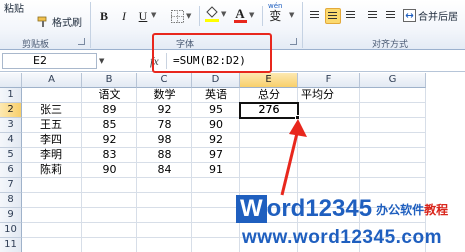 This screenshot has width=465, height=252. What do you see at coordinates (11, 200) in the screenshot?
I see `row-header-8: 8` at bounding box center [11, 200].